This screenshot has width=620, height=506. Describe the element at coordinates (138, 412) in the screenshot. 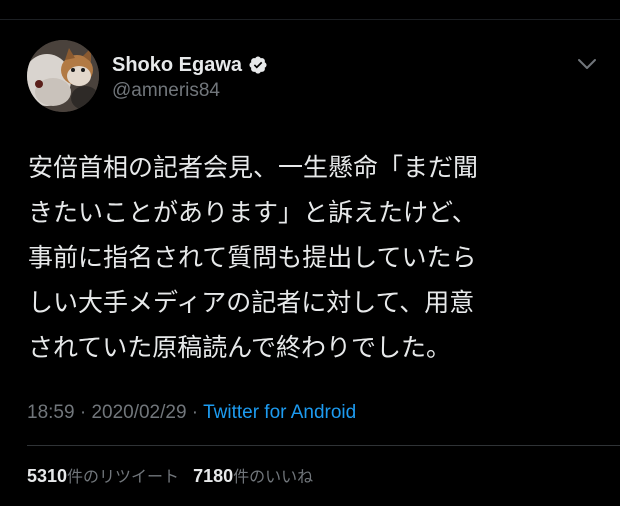

I see `tweet-date: 2020/02/29` at that location.